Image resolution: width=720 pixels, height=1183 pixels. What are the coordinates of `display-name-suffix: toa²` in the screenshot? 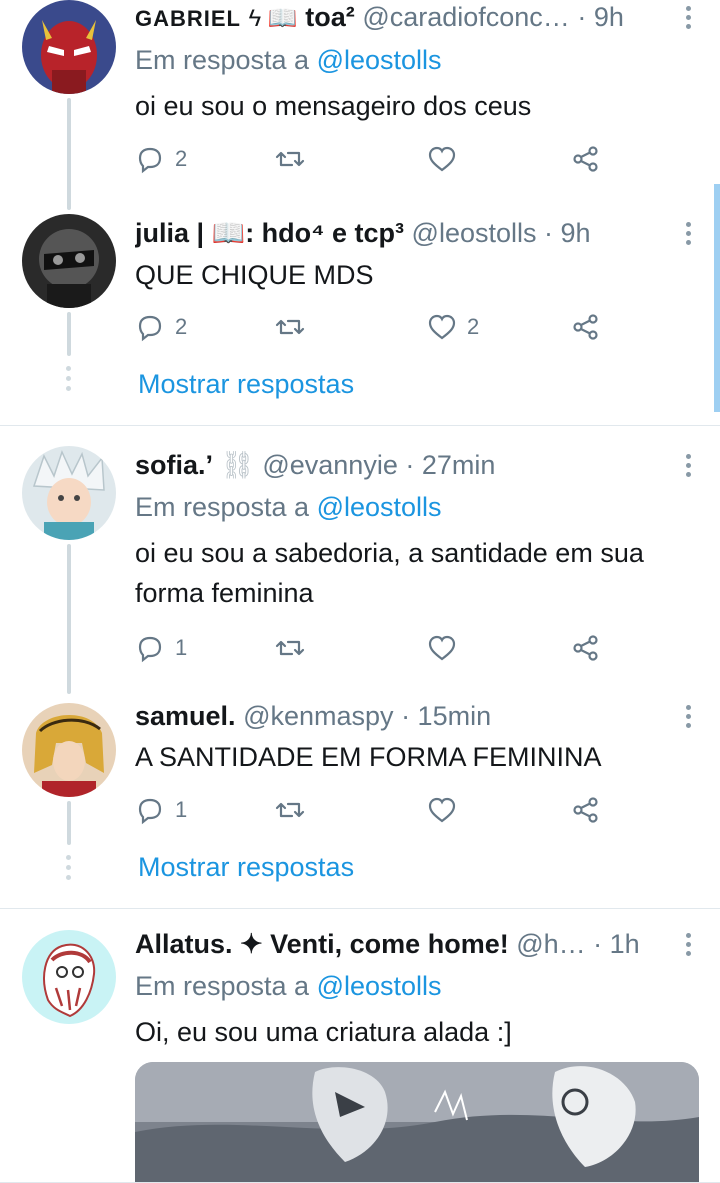 It's located at (330, 17).